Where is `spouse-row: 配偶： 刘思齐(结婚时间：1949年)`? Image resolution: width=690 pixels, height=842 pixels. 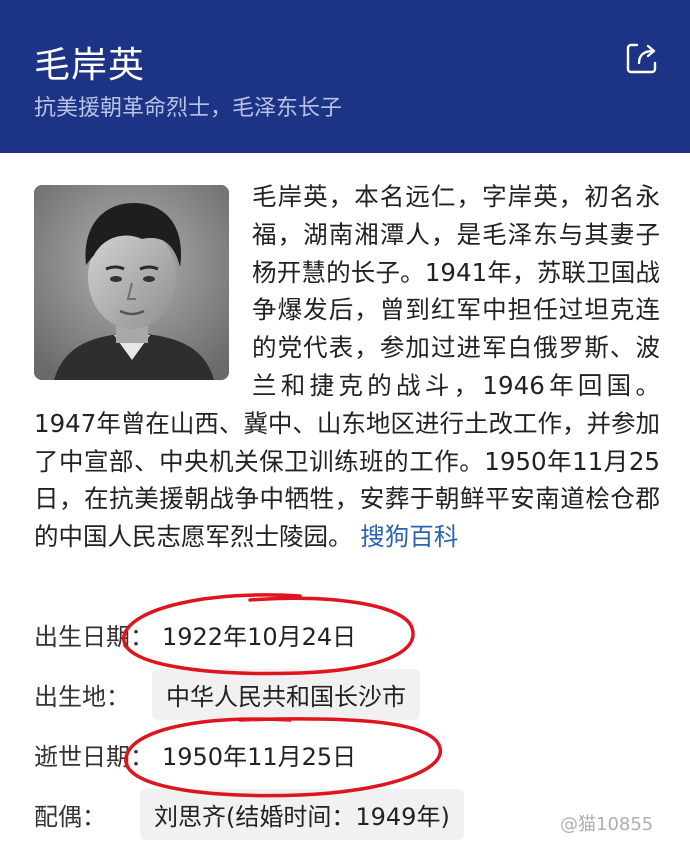 spouse-row: 配偶： 刘思齐(结婚时间：1949年) is located at coordinates (249, 814).